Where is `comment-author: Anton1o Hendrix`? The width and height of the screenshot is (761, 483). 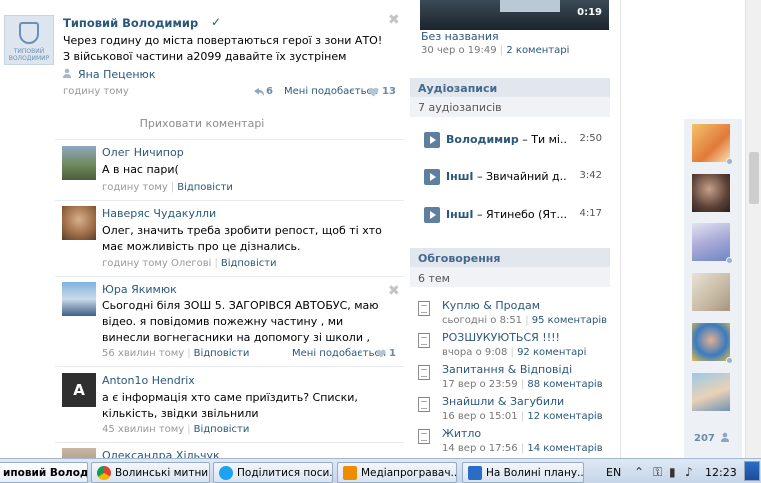
comment-author: Anton1o Hendrix is located at coordinates (148, 380).